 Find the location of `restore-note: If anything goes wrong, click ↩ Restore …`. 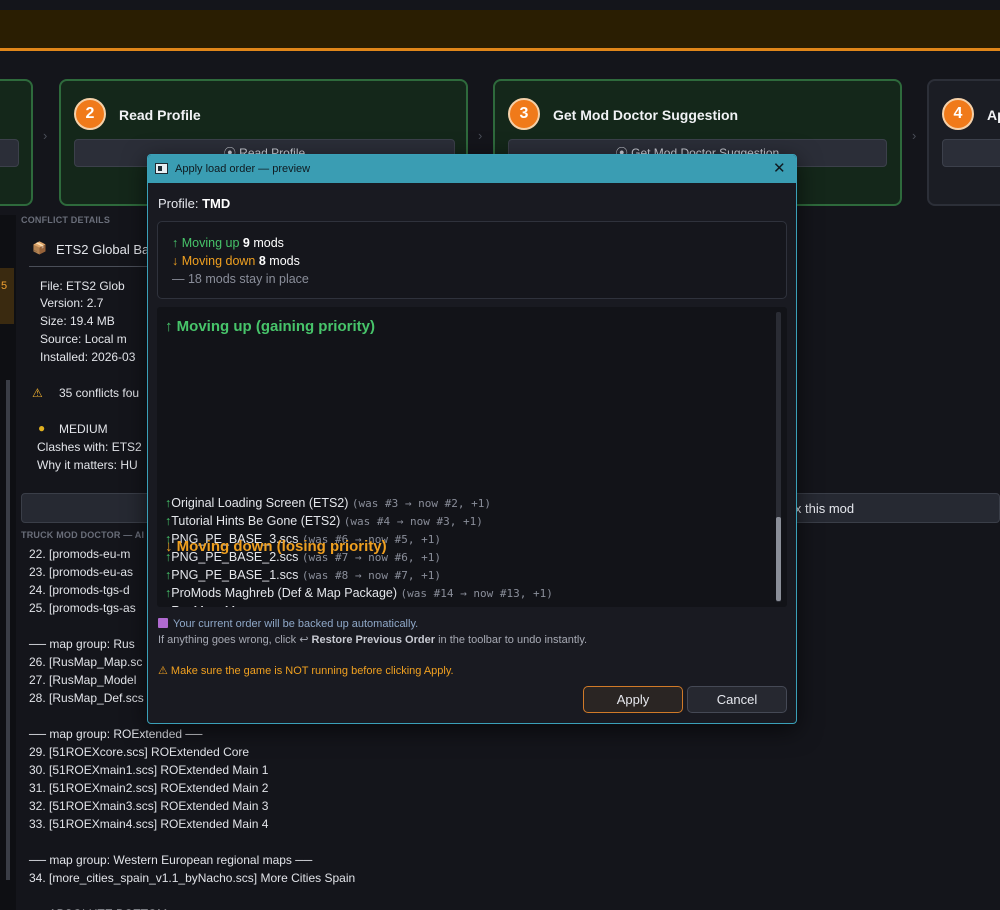

restore-note: If anything goes wrong, click ↩ Restore … is located at coordinates (373, 640).